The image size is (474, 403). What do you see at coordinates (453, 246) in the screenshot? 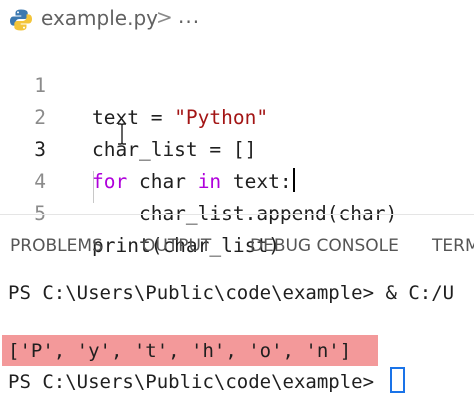
I see `tab-terminal: TERM` at bounding box center [453, 246].